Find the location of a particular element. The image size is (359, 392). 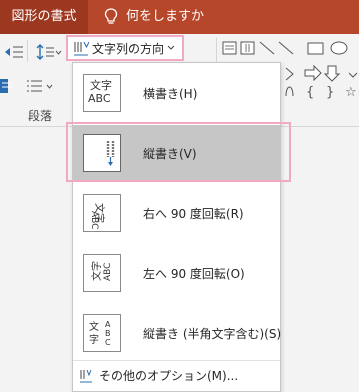

tell-me-label: 何をしますか is located at coordinates (165, 16).